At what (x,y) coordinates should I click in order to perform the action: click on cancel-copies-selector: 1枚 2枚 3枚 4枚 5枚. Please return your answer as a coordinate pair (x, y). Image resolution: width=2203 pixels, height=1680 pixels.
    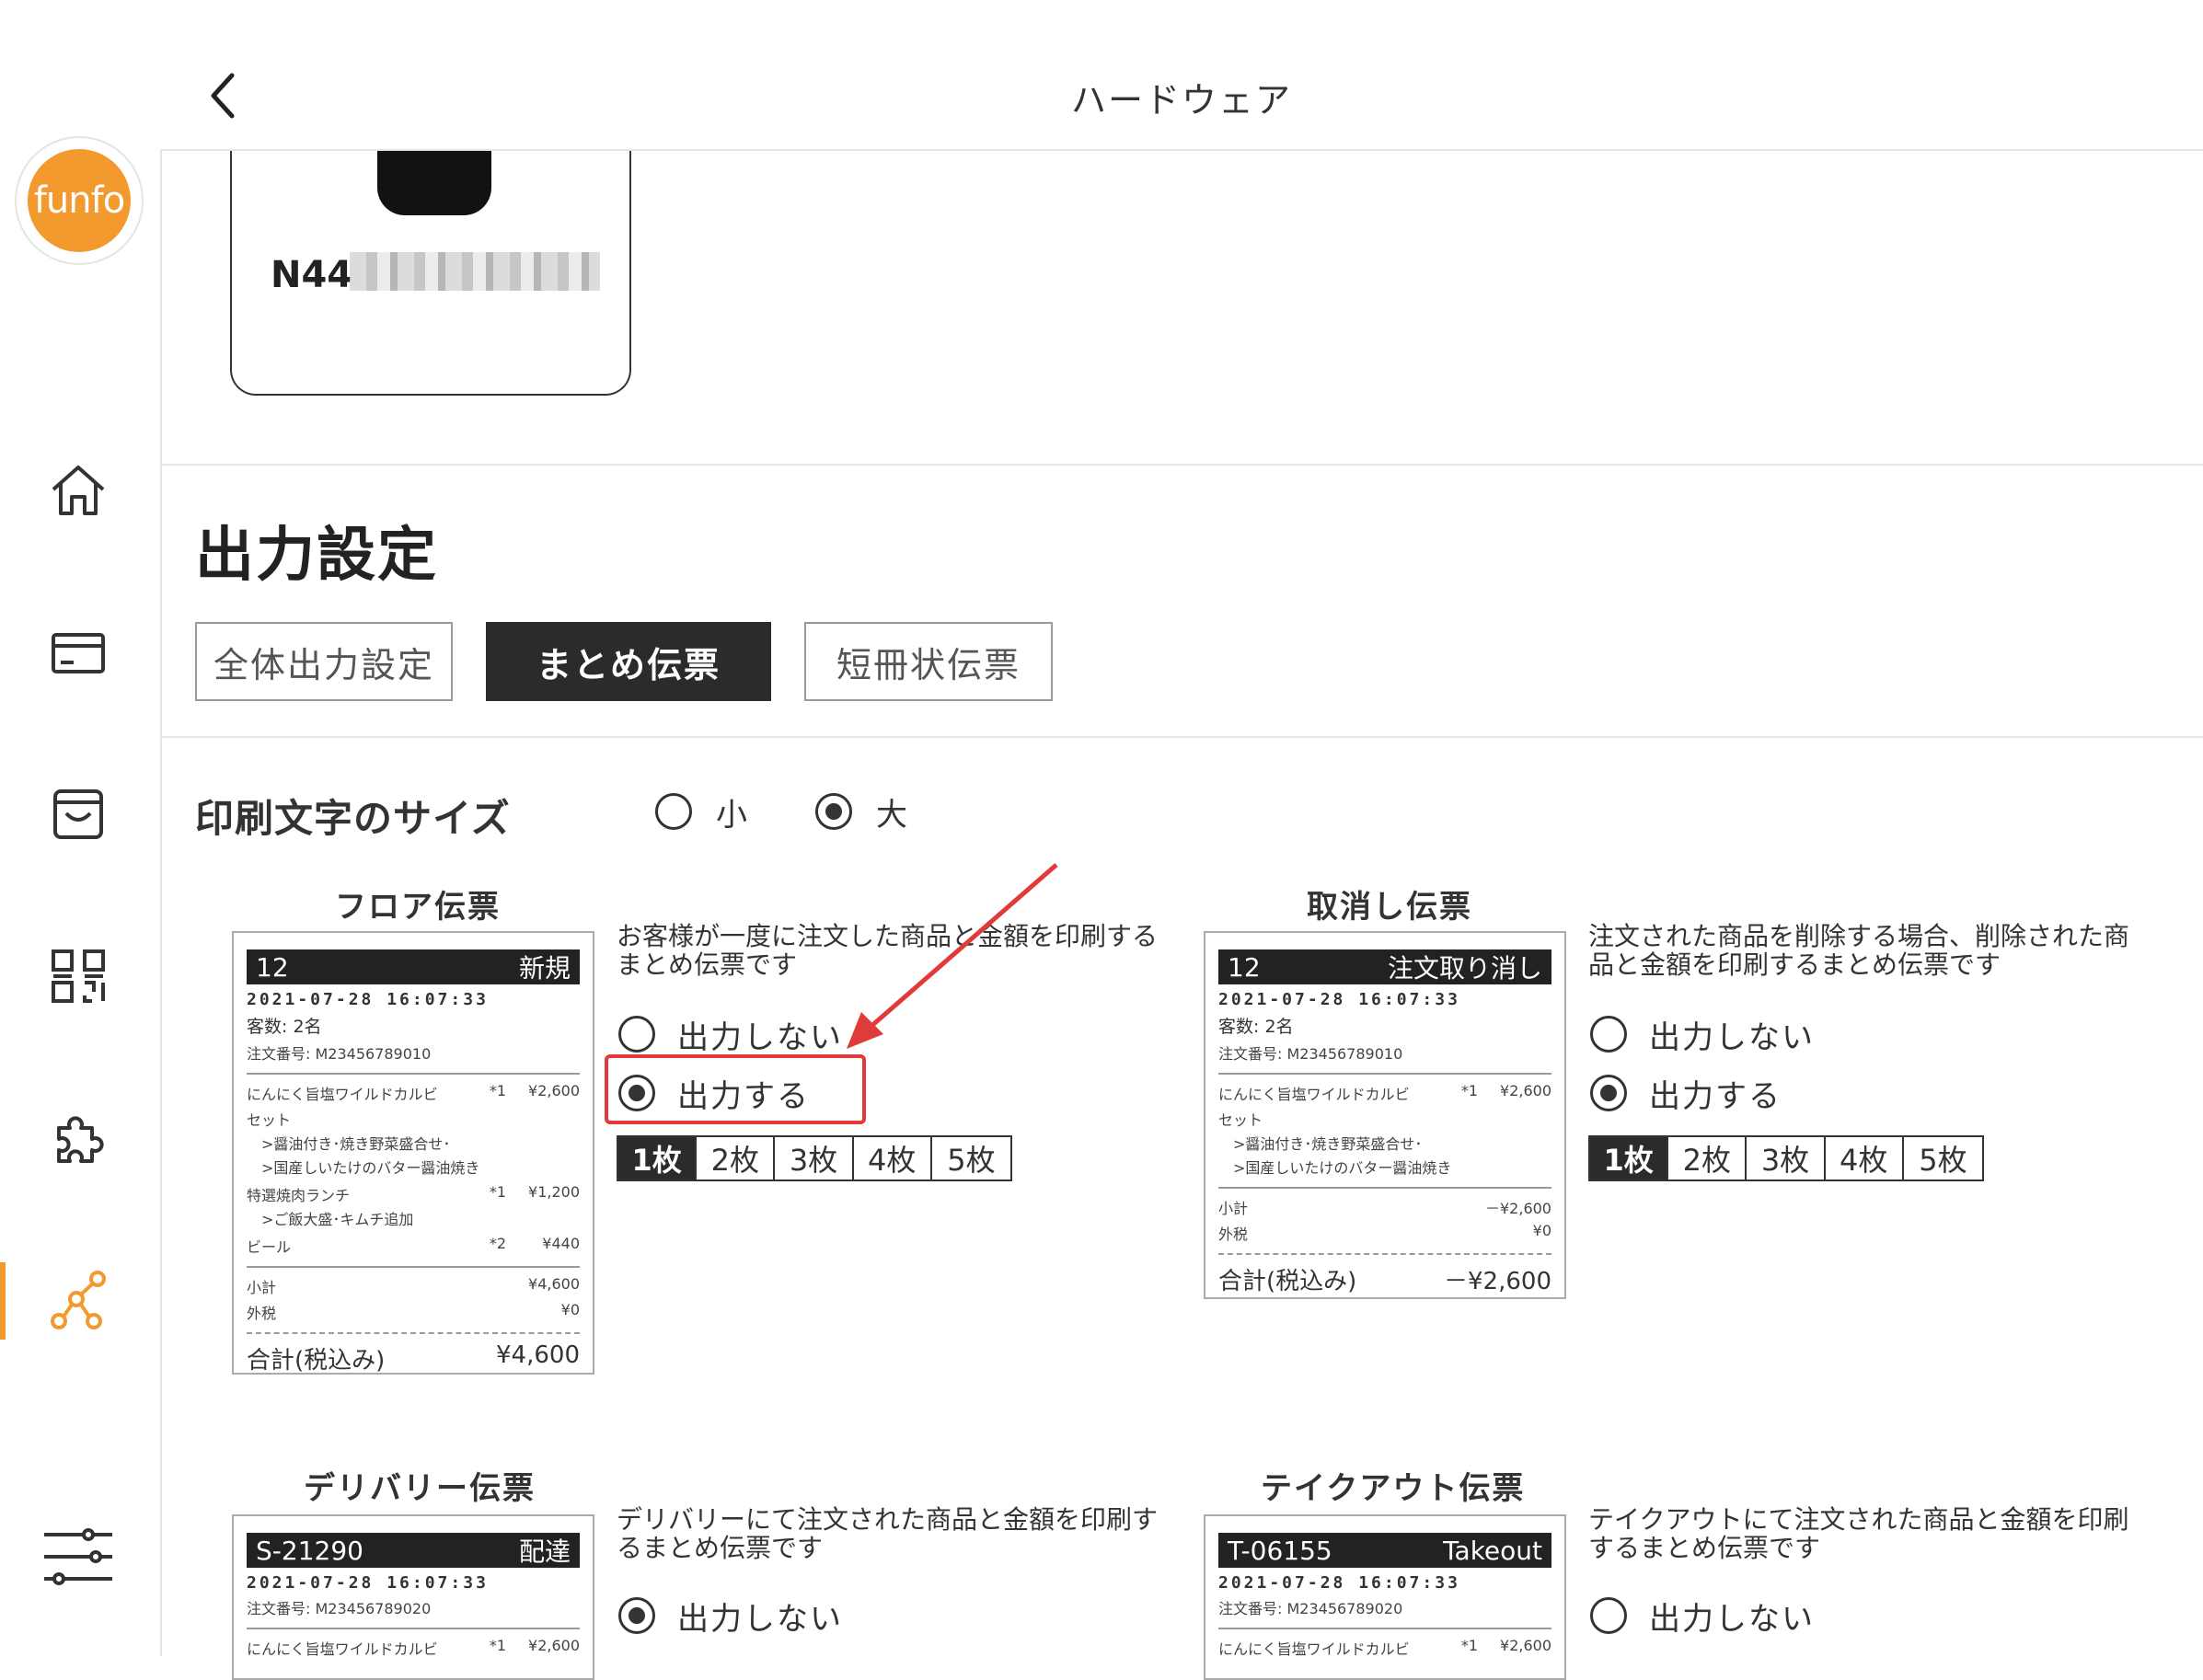
    Looking at the image, I should click on (1786, 1158).